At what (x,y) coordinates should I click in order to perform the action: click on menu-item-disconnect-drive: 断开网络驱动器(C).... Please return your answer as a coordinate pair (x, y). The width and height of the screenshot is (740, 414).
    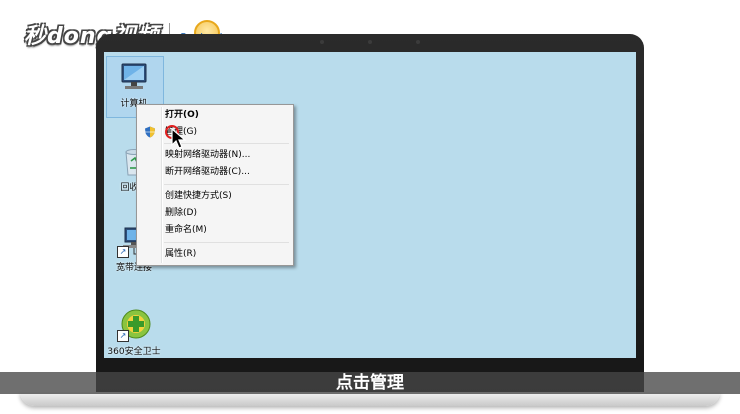
    Looking at the image, I should click on (214, 172).